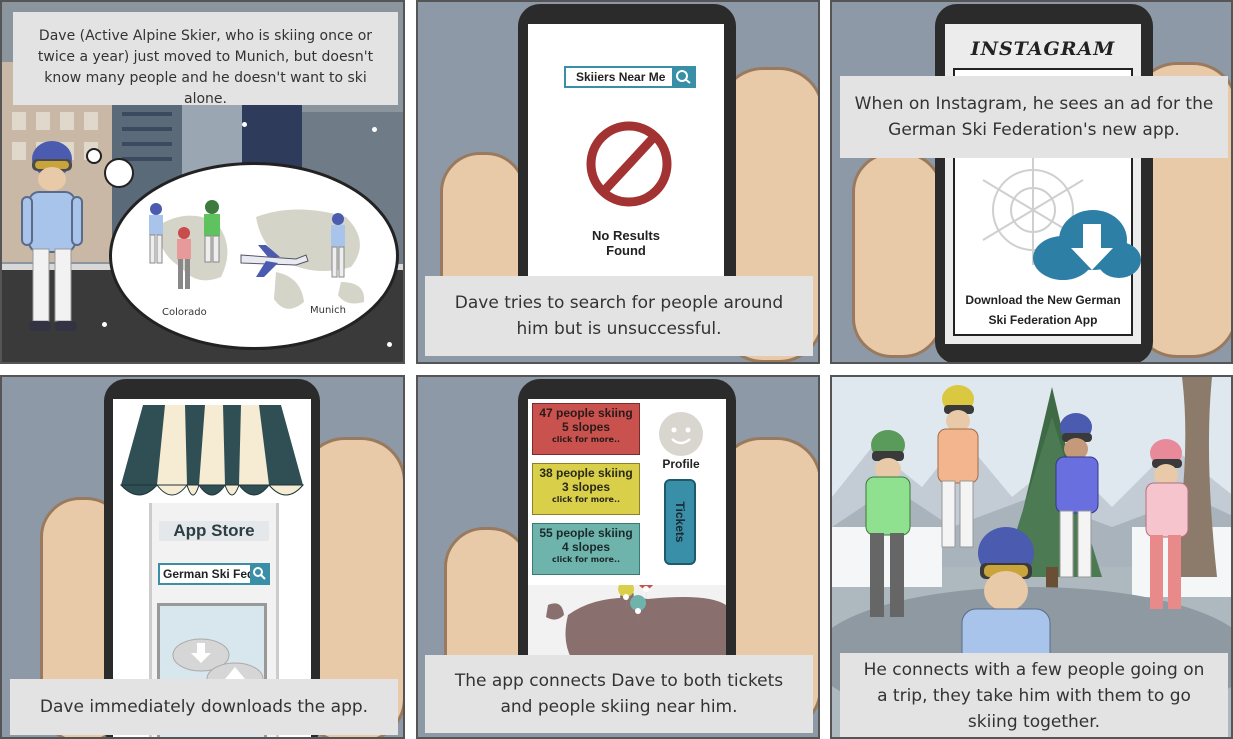 Image resolution: width=1233 pixels, height=739 pixels. What do you see at coordinates (681, 434) in the screenshot?
I see `profile-avatar-icon` at bounding box center [681, 434].